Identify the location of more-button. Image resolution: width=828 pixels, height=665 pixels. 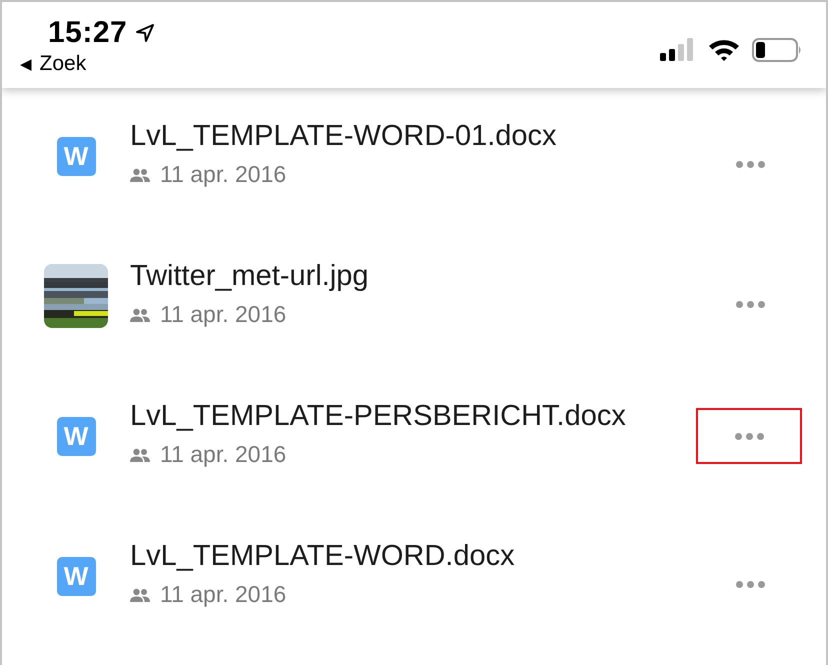
(749, 436).